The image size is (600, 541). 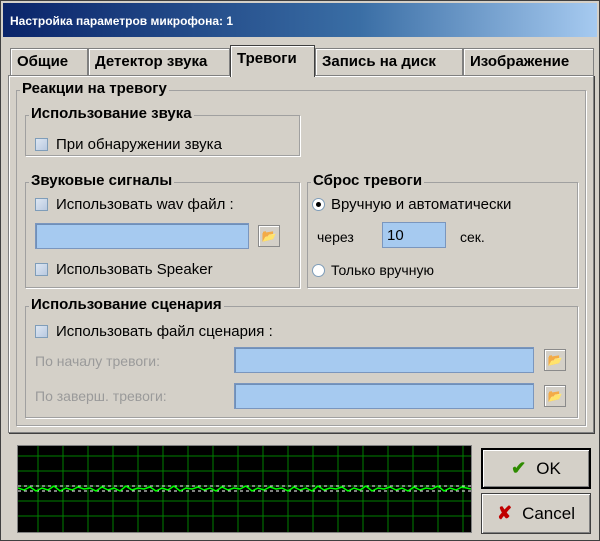 I want to click on manual-only-radio, so click(x=318, y=270).